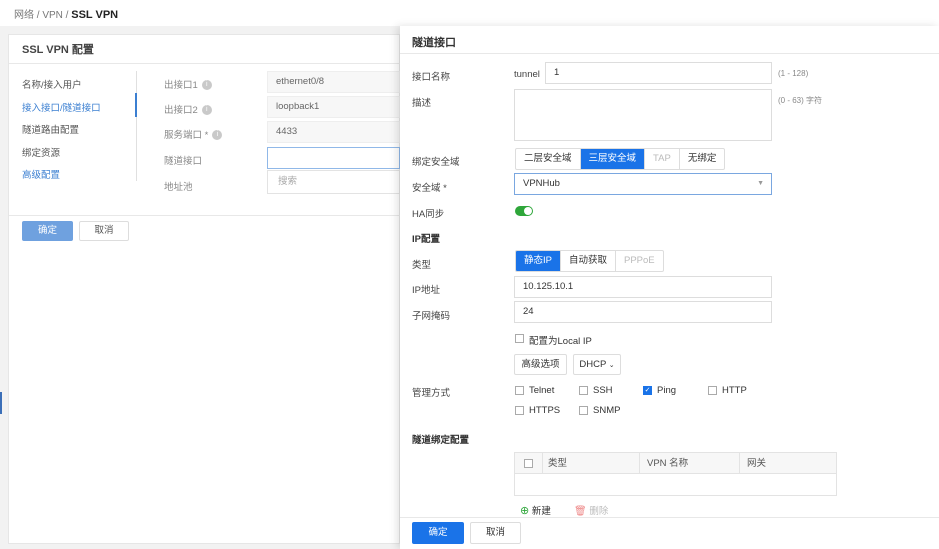 The image size is (939, 549). I want to click on chevron-down-icon: ⌄, so click(611, 365).